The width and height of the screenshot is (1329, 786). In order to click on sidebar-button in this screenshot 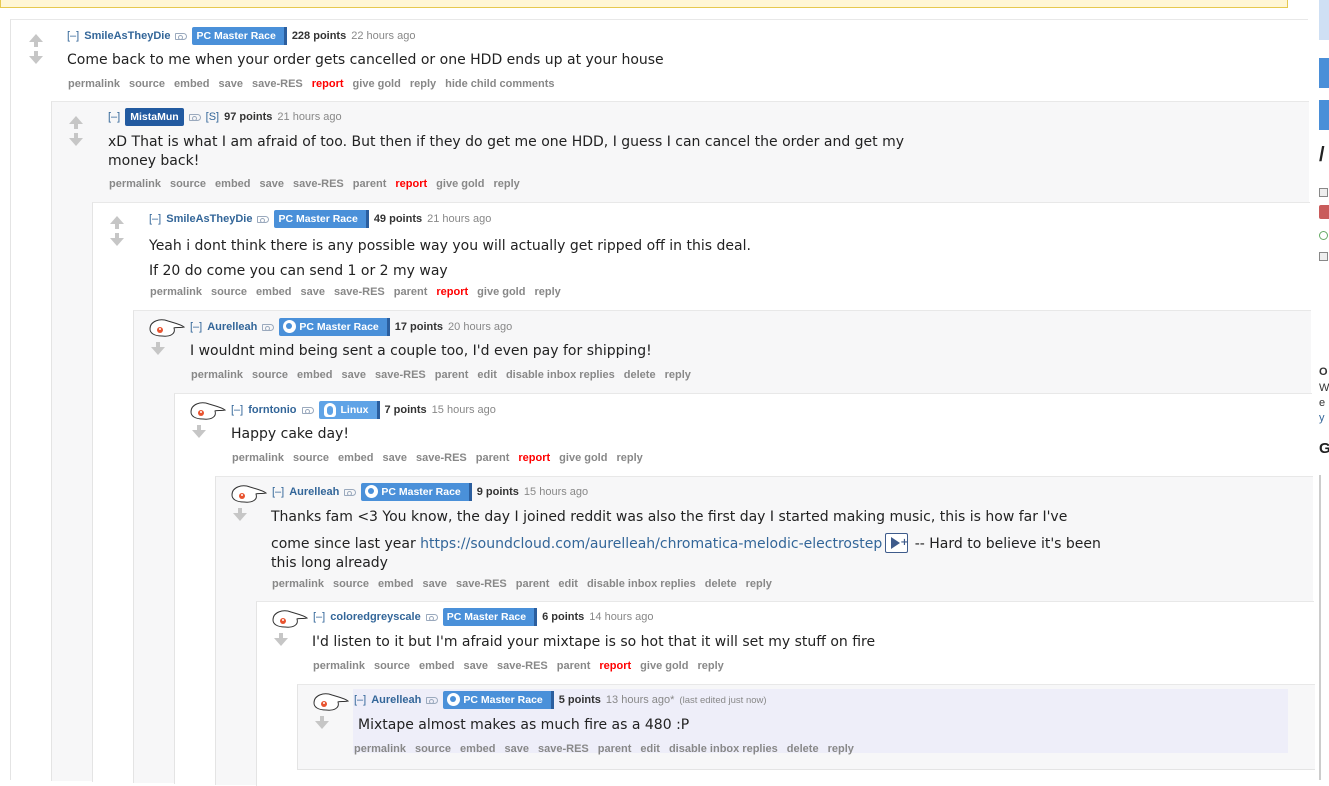, I will do `click(1324, 115)`.